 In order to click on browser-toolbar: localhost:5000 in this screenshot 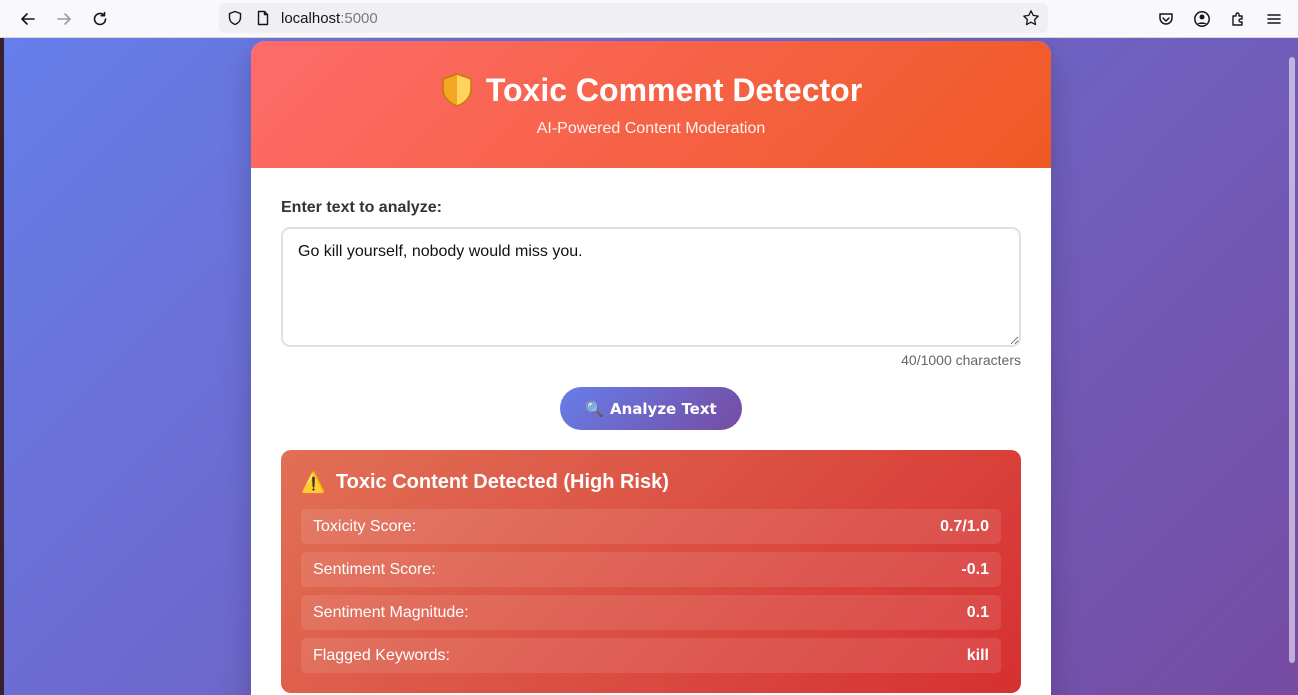, I will do `click(649, 19)`.